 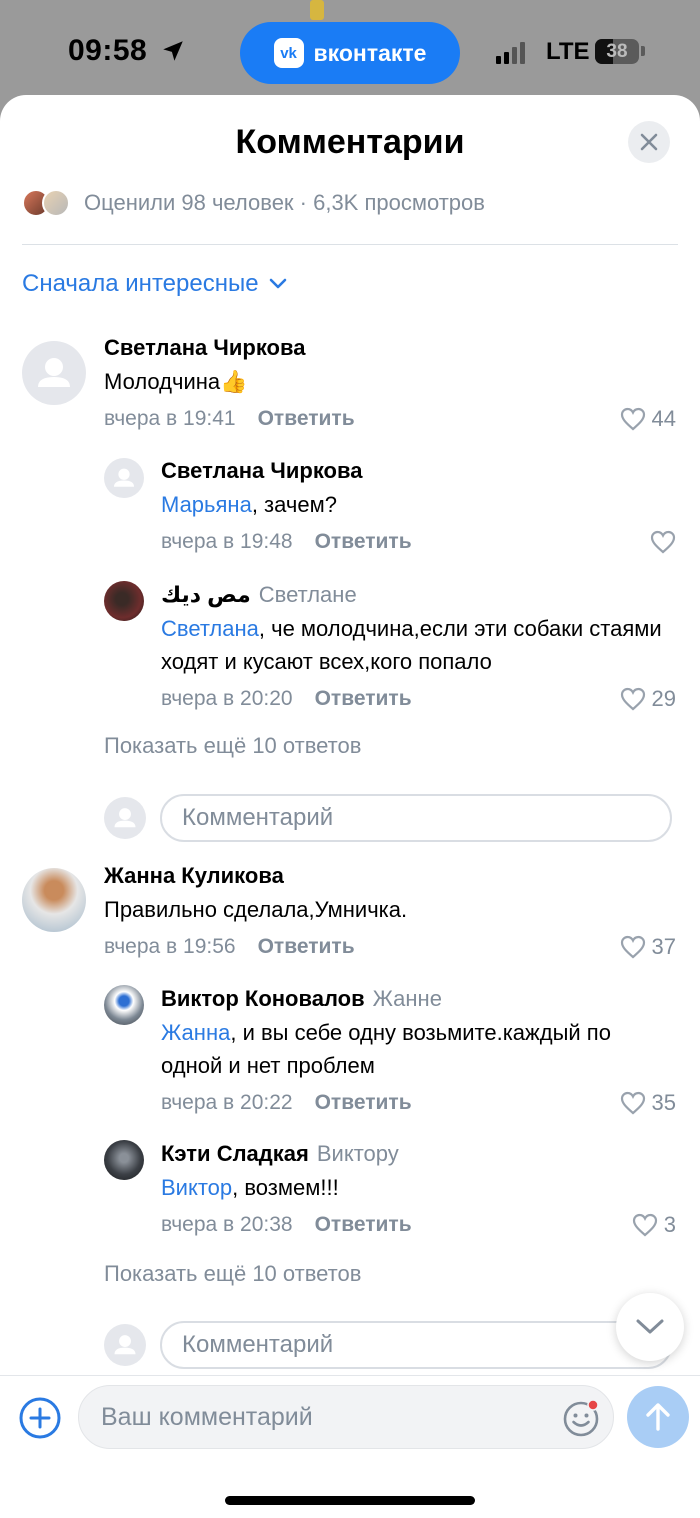 What do you see at coordinates (307, 594) in the screenshot?
I see `reply-to: Светлане` at bounding box center [307, 594].